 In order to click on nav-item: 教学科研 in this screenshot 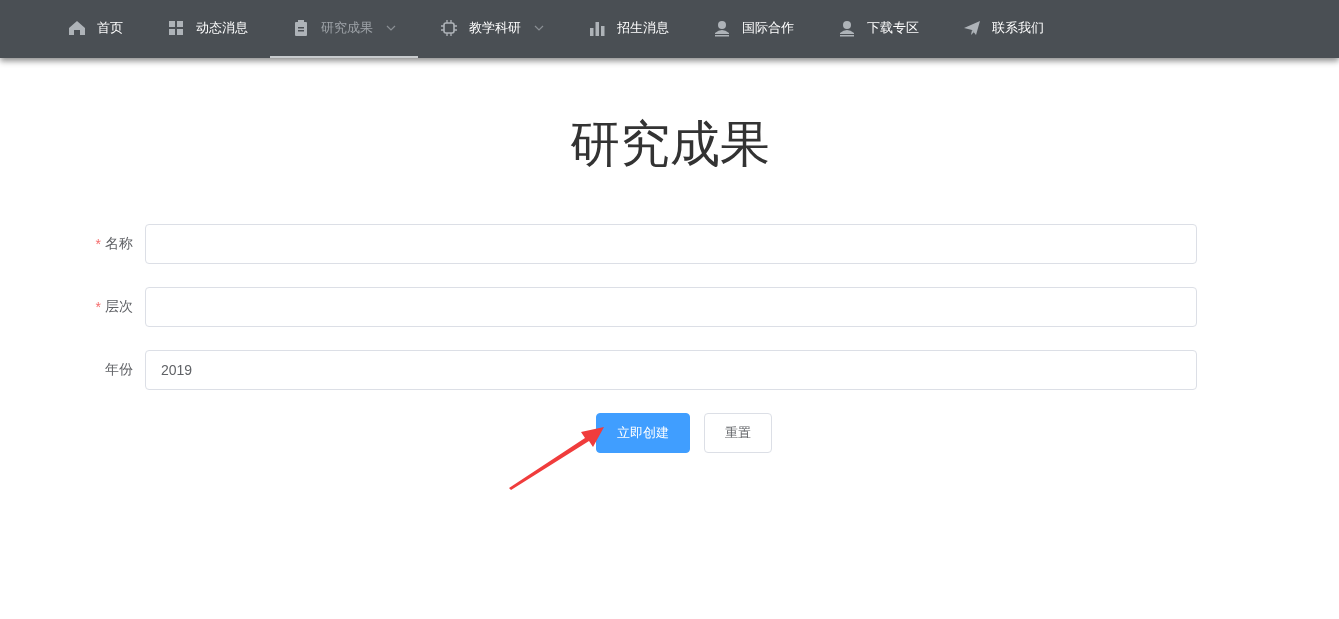, I will do `click(492, 29)`.